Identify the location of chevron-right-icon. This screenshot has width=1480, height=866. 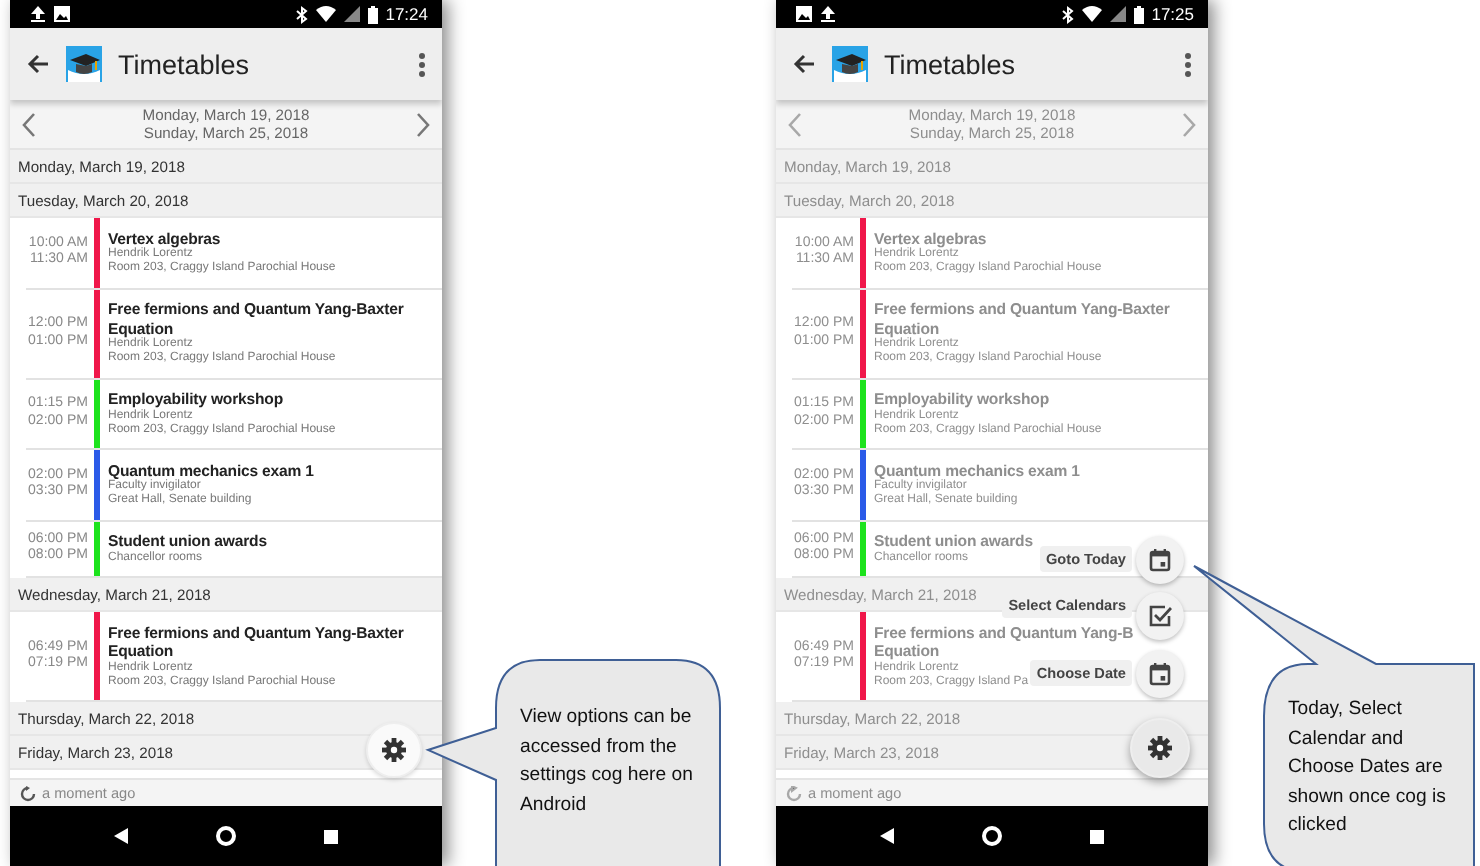
(422, 124).